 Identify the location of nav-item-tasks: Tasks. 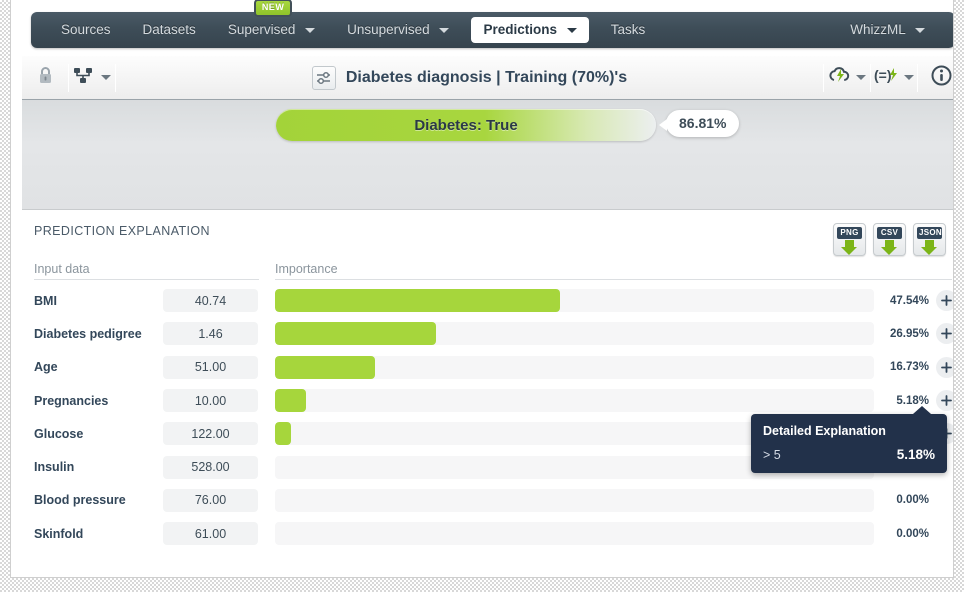
(628, 30).